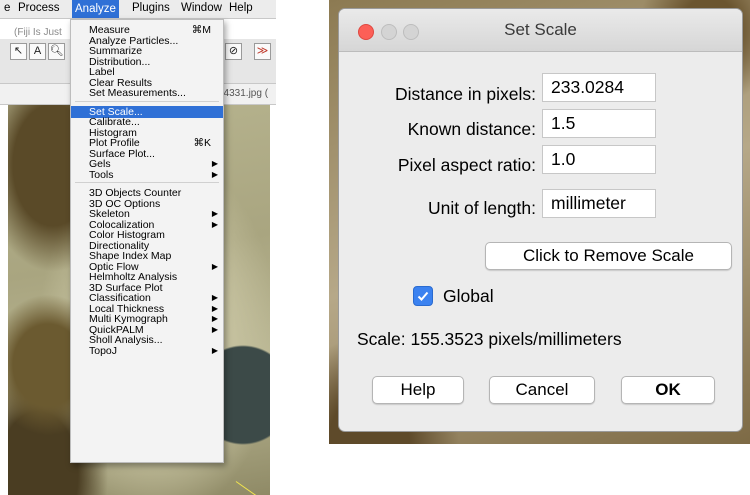 Image resolution: width=750 pixels, height=495 pixels. What do you see at coordinates (608, 256) in the screenshot?
I see `remove-scale-button: Click to Remove Scale` at bounding box center [608, 256].